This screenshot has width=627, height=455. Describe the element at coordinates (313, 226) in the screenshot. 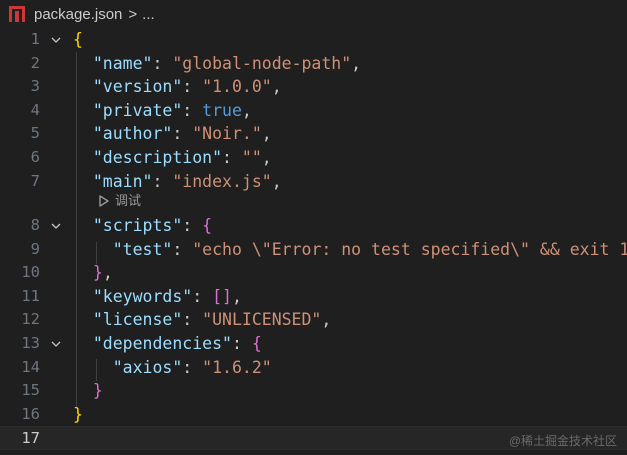

I see `code-line: 8 "scripts": {` at that location.